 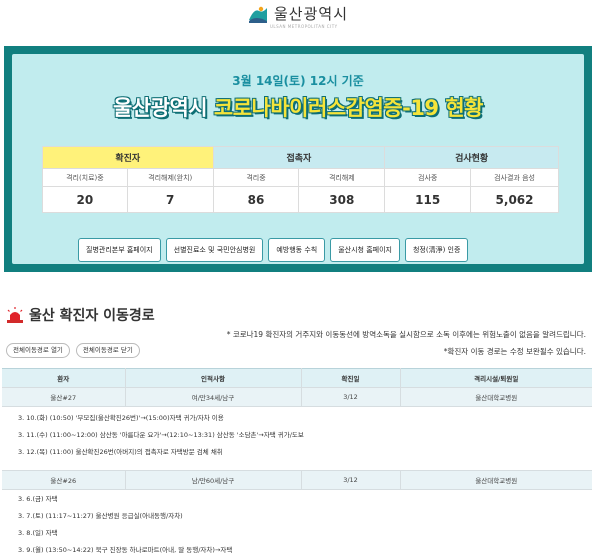 I want to click on col-personal-info: 인적사항, so click(x=213, y=378).